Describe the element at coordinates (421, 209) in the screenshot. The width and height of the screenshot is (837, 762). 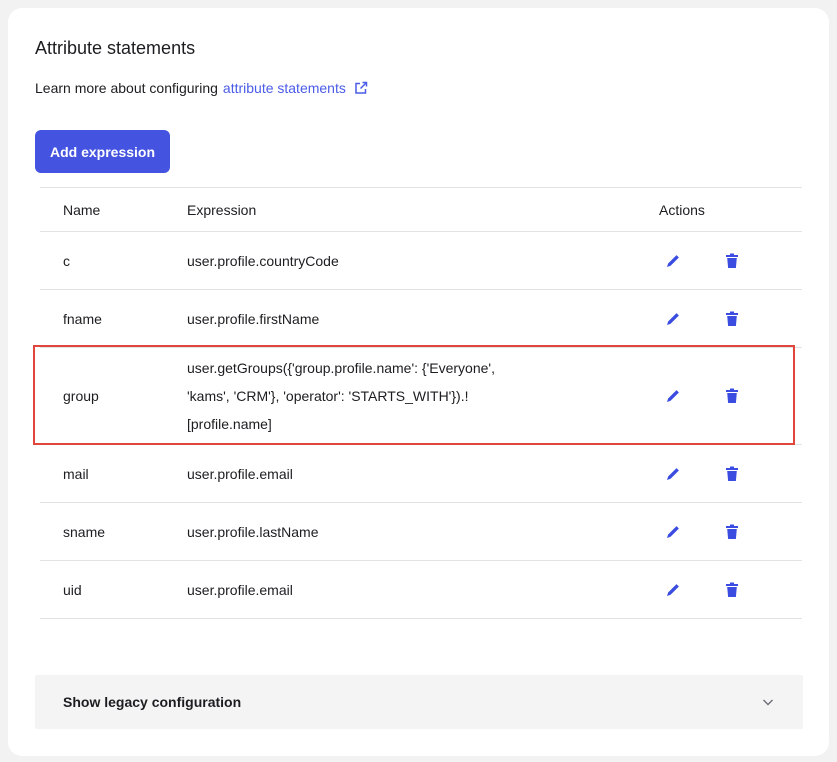
I see `table-header: Name Expression Actions` at that location.